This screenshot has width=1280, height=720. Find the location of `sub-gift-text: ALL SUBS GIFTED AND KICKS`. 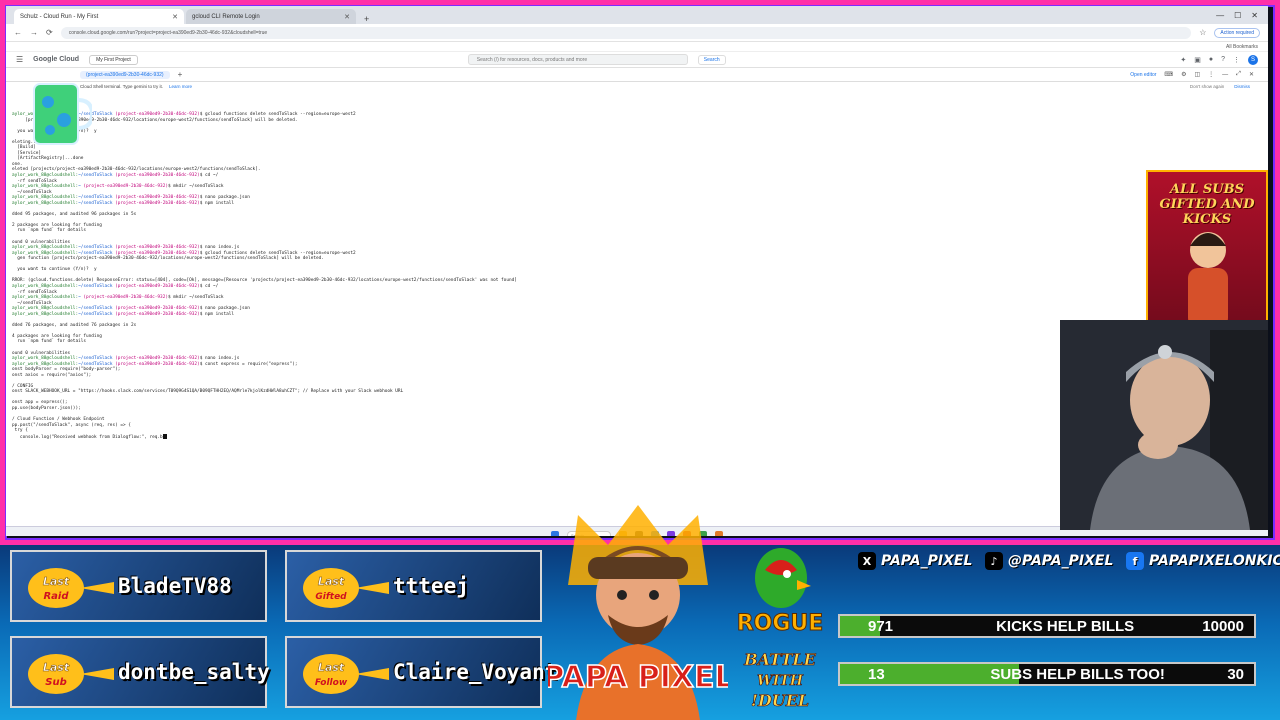

sub-gift-text: ALL SUBS GIFTED AND KICKS is located at coordinates (1207, 204).